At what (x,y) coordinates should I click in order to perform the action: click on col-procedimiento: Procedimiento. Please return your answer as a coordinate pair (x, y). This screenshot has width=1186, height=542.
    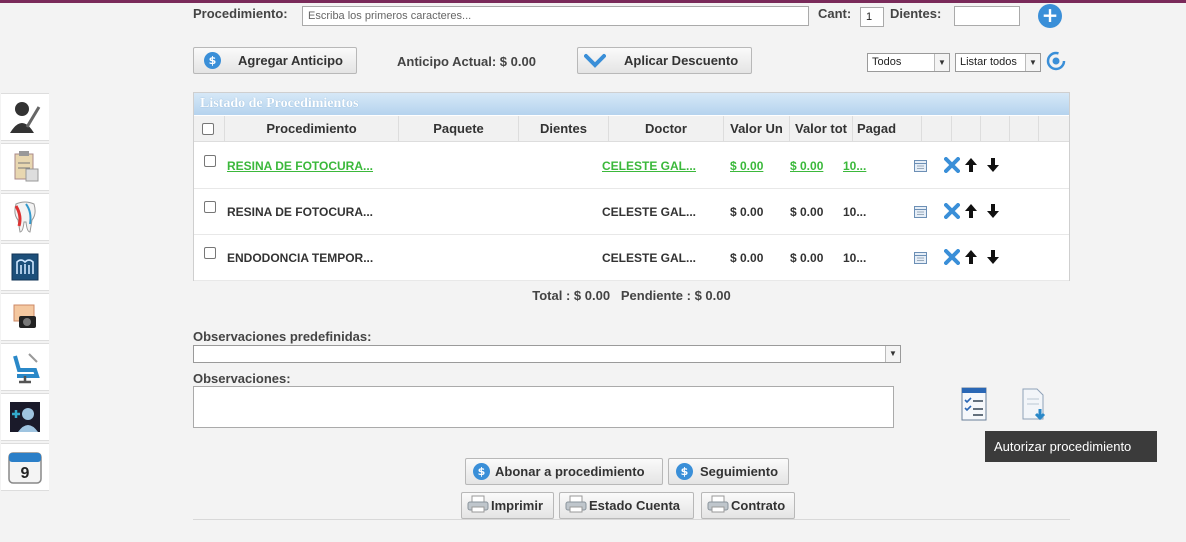
    Looking at the image, I should click on (312, 129).